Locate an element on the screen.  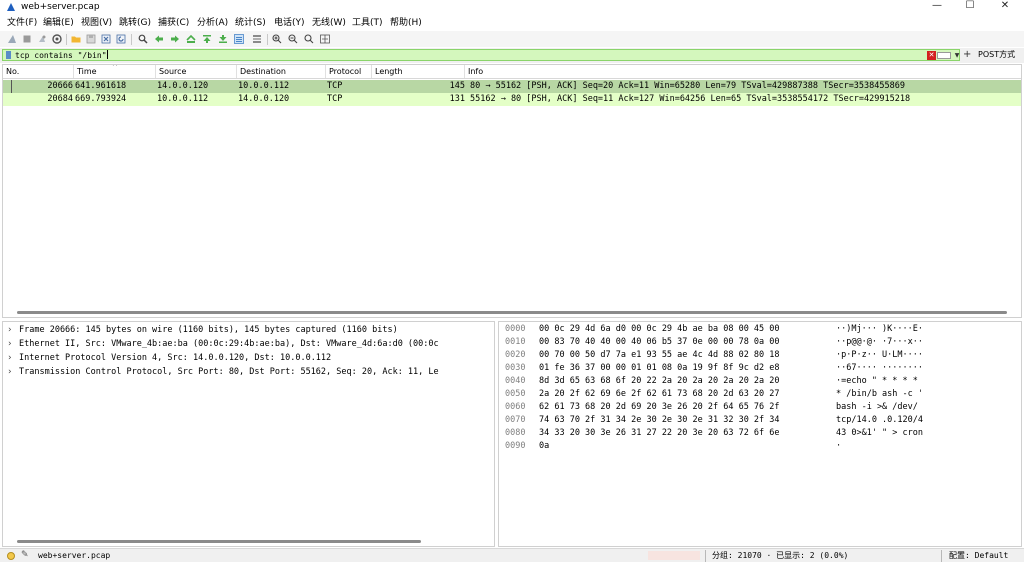
go-back-icon is located at coordinates (159, 39).